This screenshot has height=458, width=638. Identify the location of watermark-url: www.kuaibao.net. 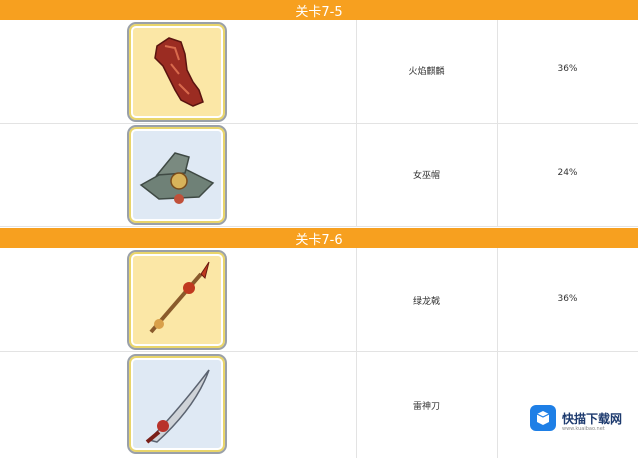
(583, 429).